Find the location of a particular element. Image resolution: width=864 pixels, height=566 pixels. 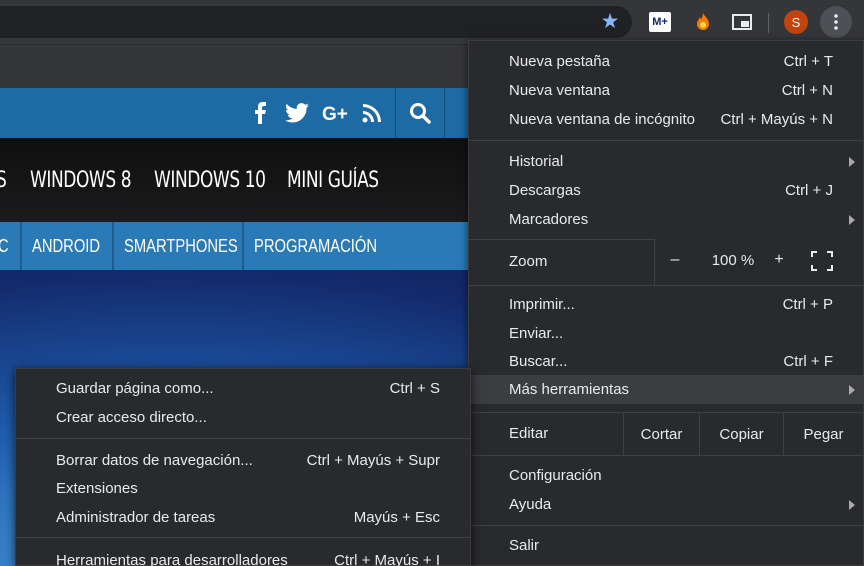

sub-nav-item-smartphones: SMARTPHONES is located at coordinates (179, 246).